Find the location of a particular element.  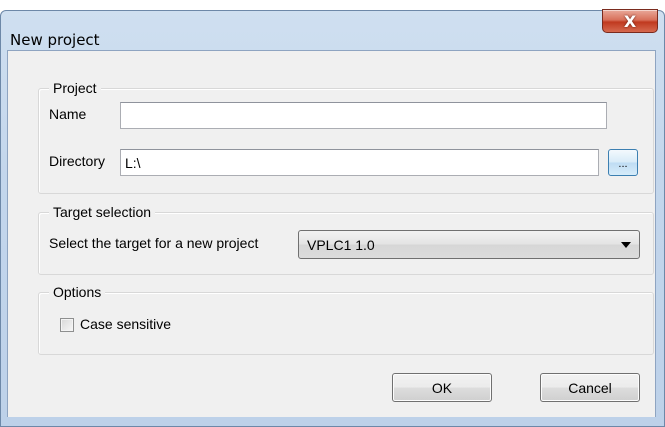

project-group-legend: Project is located at coordinates (75, 88).